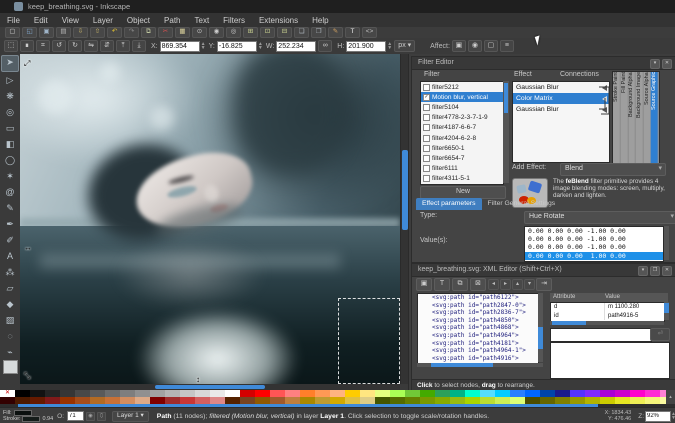 The image size is (675, 423). Describe the element at coordinates (7, 393) in the screenshot. I see `palette-swatch: ✕` at that location.